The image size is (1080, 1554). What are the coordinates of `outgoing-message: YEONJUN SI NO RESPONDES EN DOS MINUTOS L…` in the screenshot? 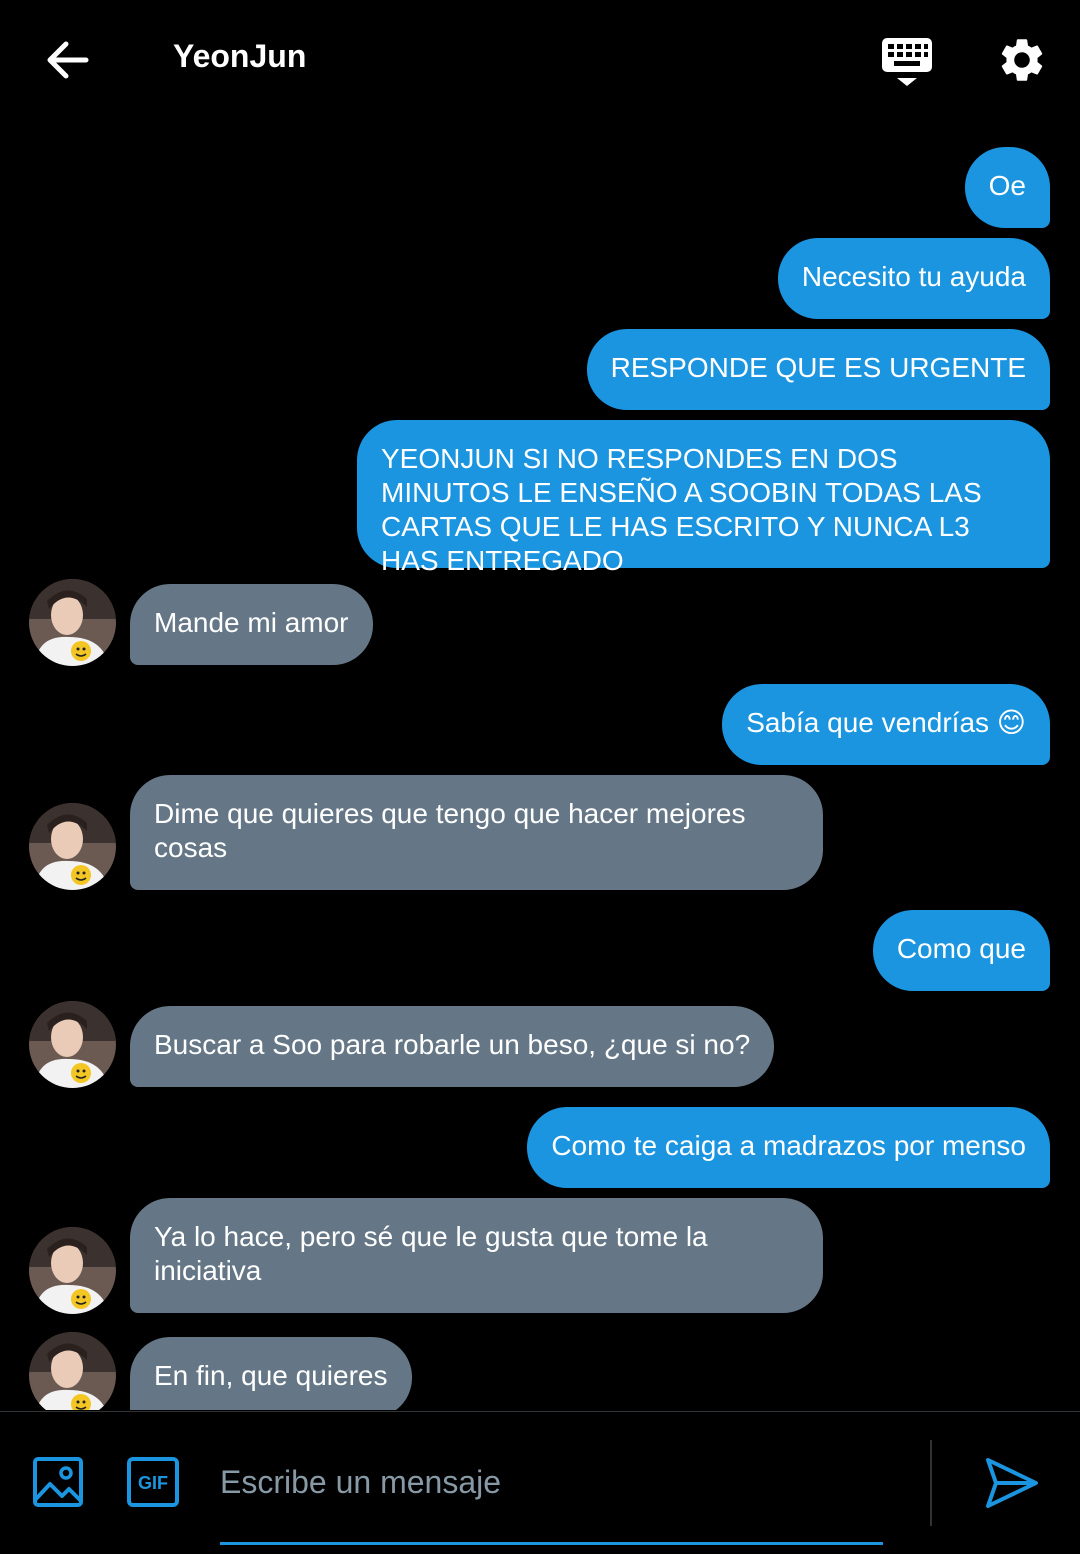 It's located at (703, 498).